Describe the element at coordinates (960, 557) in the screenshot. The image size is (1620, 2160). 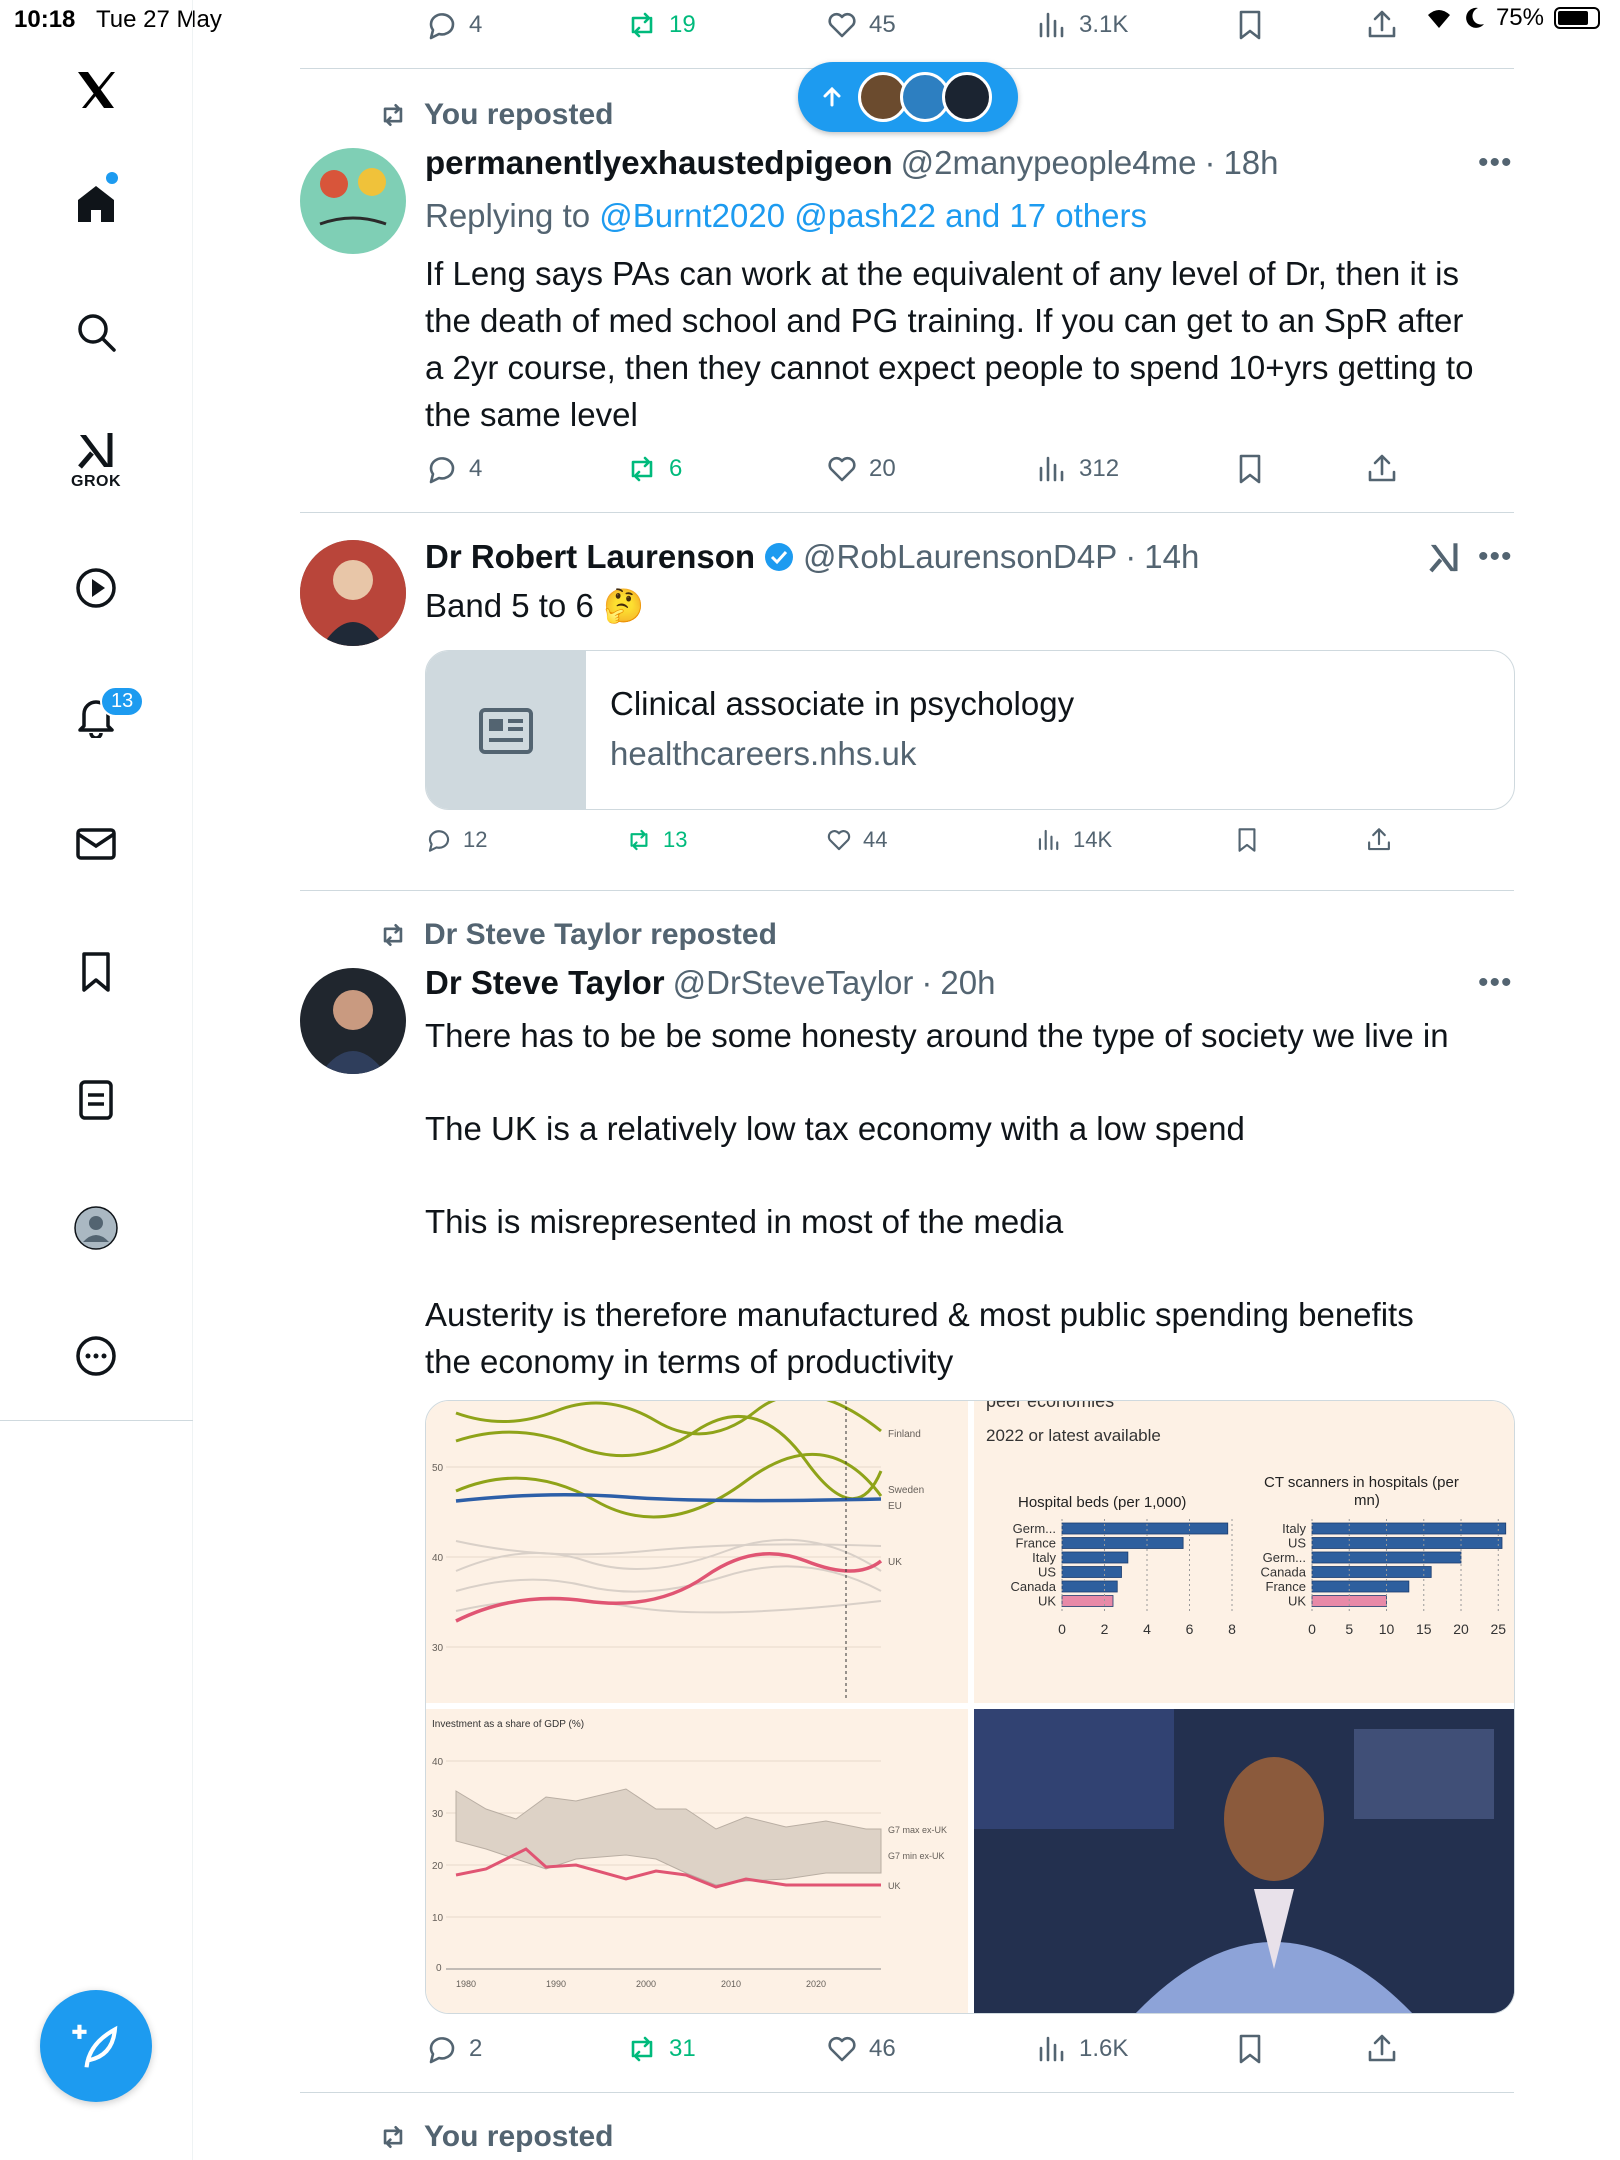
I see `handle: @RobLaurensonD4P` at that location.